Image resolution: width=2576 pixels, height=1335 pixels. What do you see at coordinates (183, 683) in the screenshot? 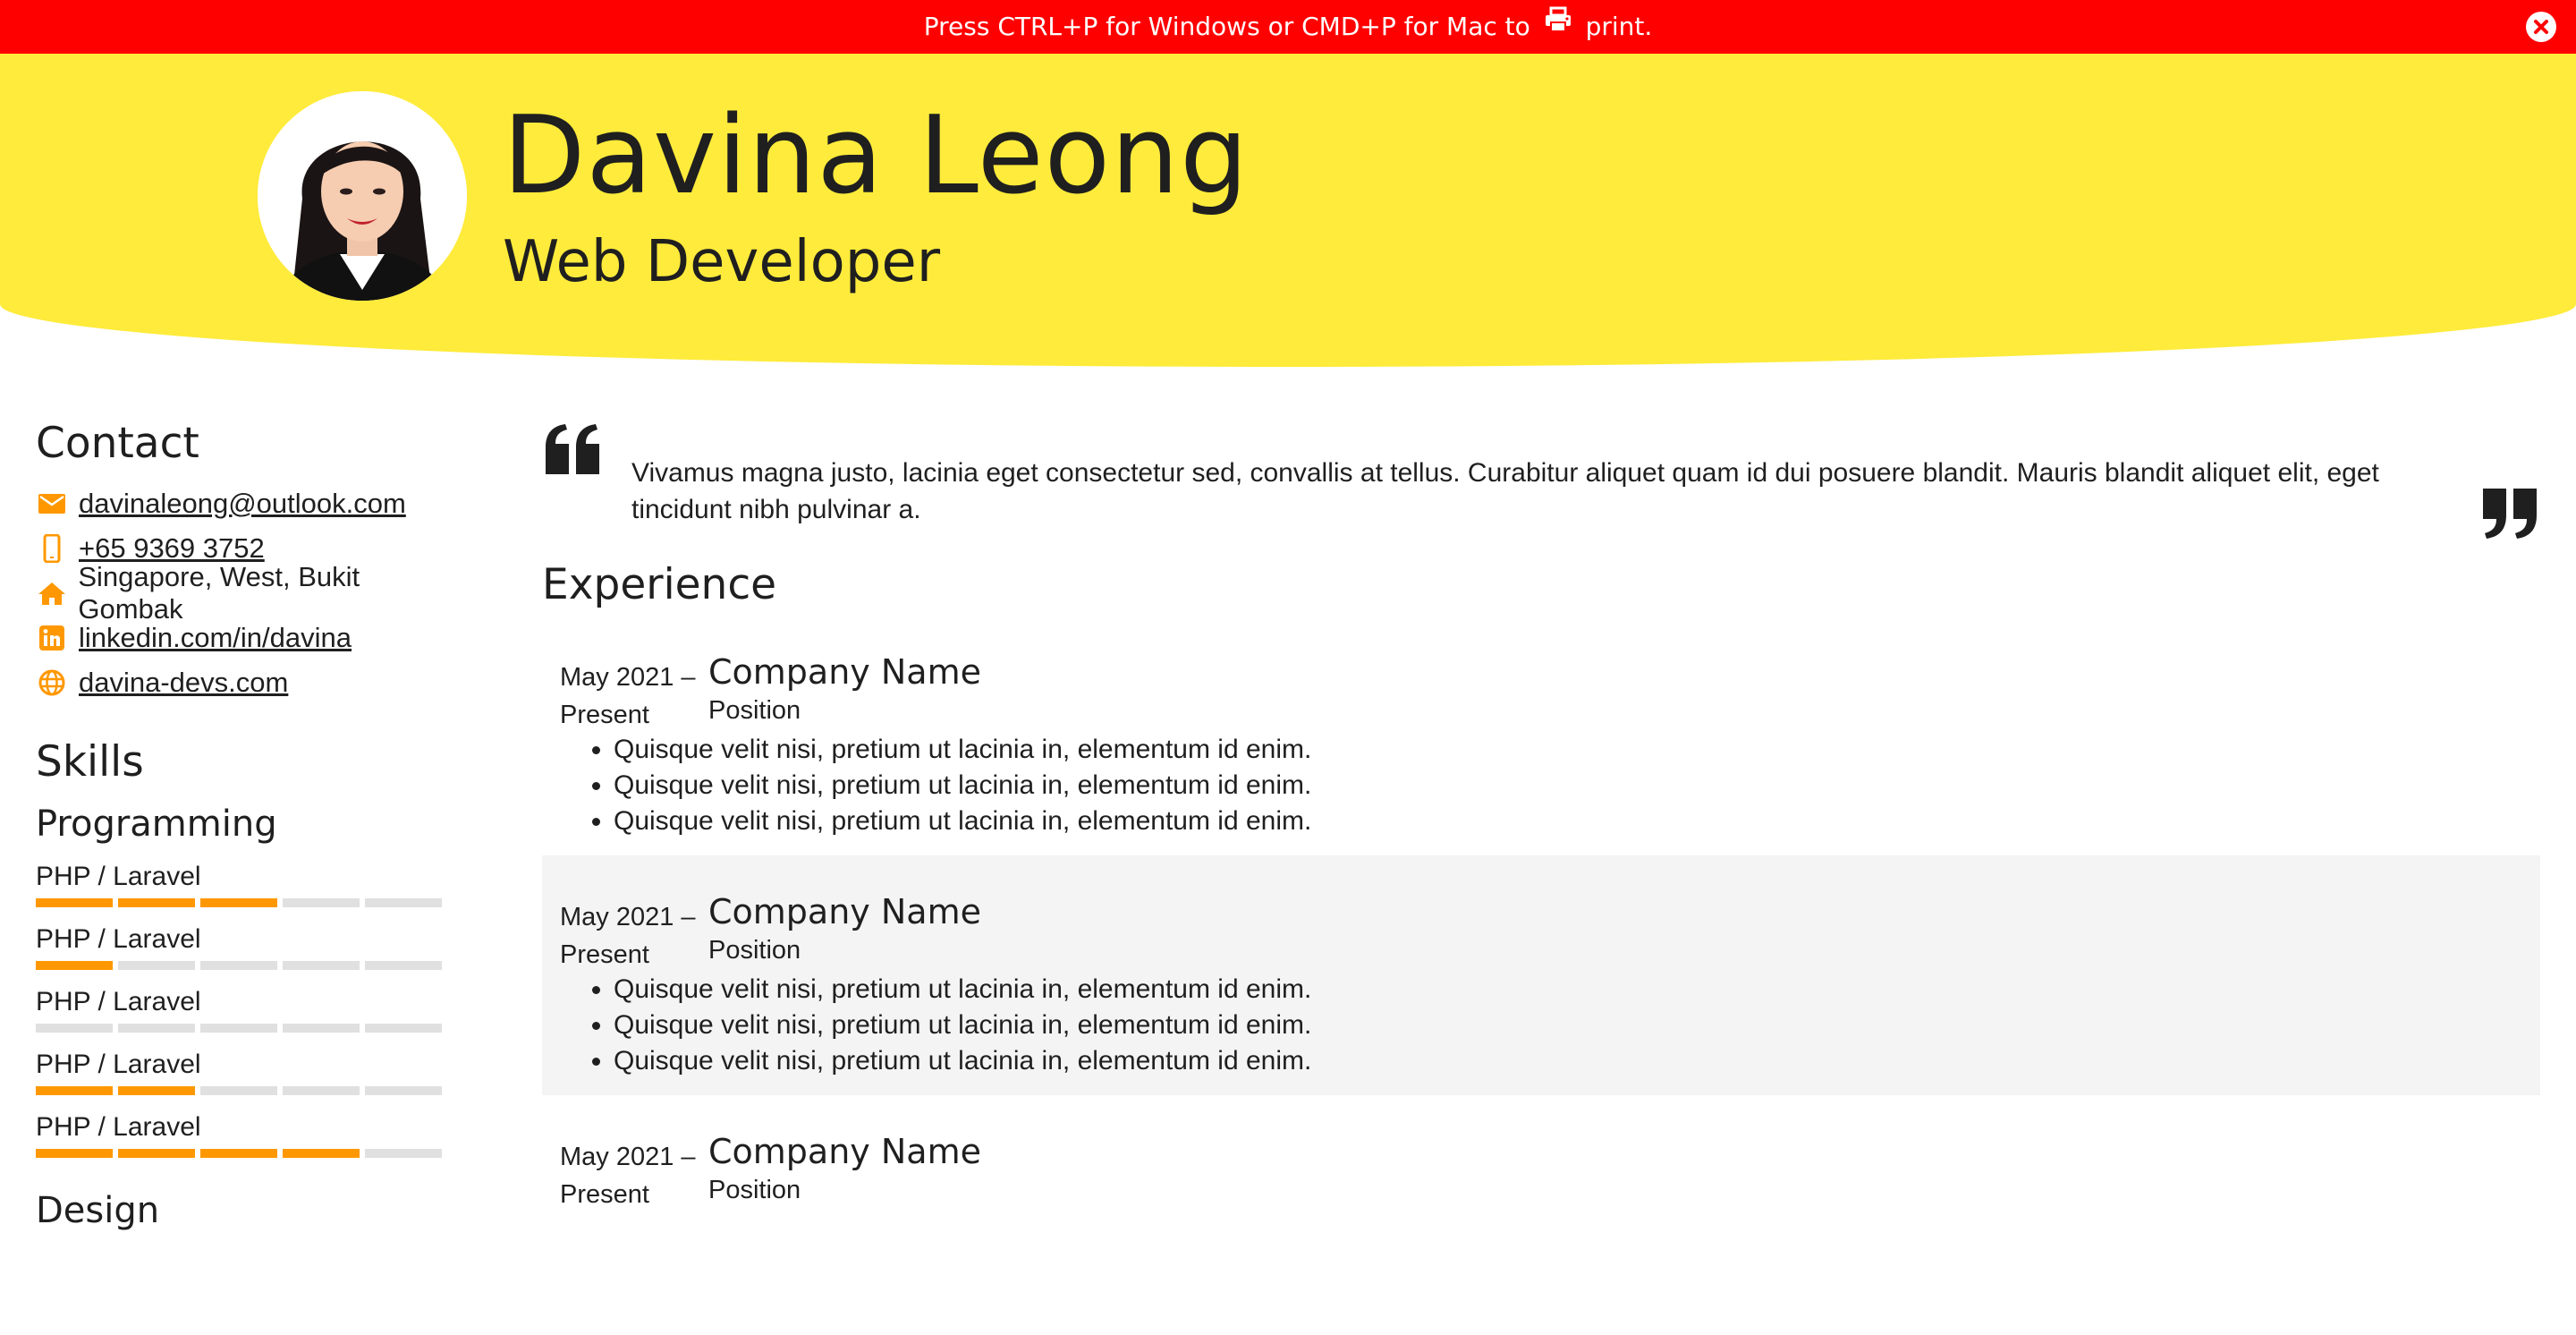
I see `website-link: davina-devs.com` at bounding box center [183, 683].